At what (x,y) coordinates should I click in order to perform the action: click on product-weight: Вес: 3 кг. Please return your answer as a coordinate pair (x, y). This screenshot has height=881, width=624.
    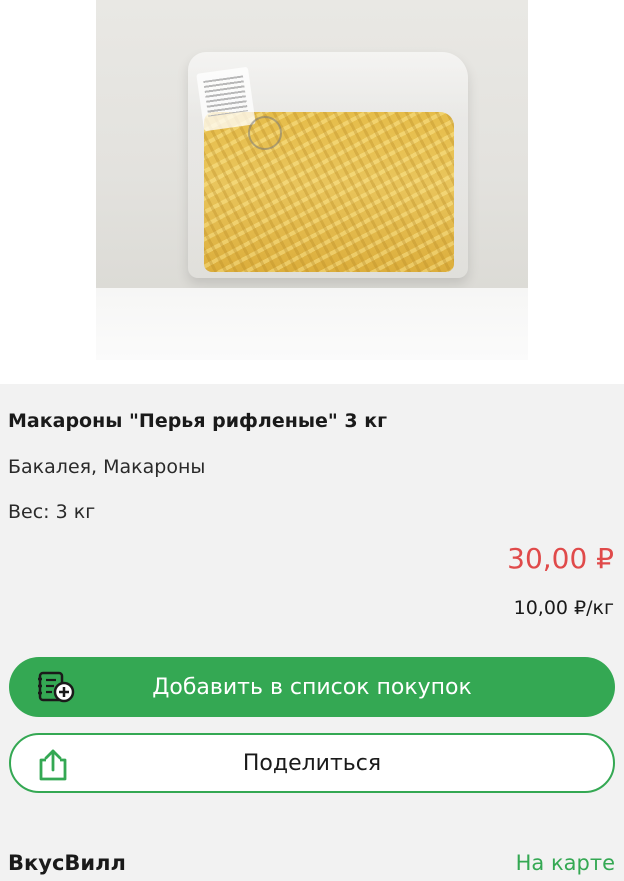
    Looking at the image, I should click on (52, 512).